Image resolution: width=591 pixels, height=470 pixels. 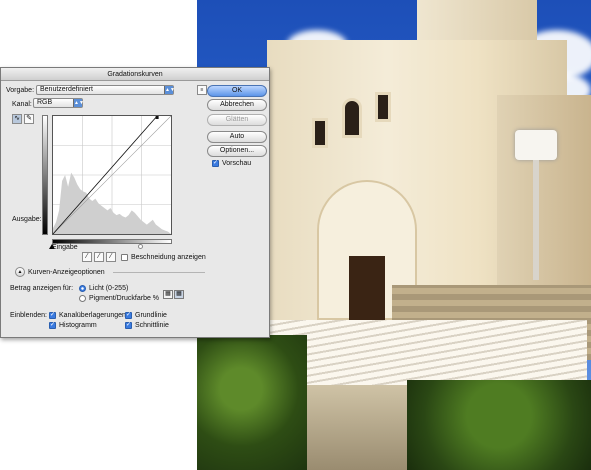 What do you see at coordinates (536, 145) in the screenshot?
I see `street-lamp` at bounding box center [536, 145].